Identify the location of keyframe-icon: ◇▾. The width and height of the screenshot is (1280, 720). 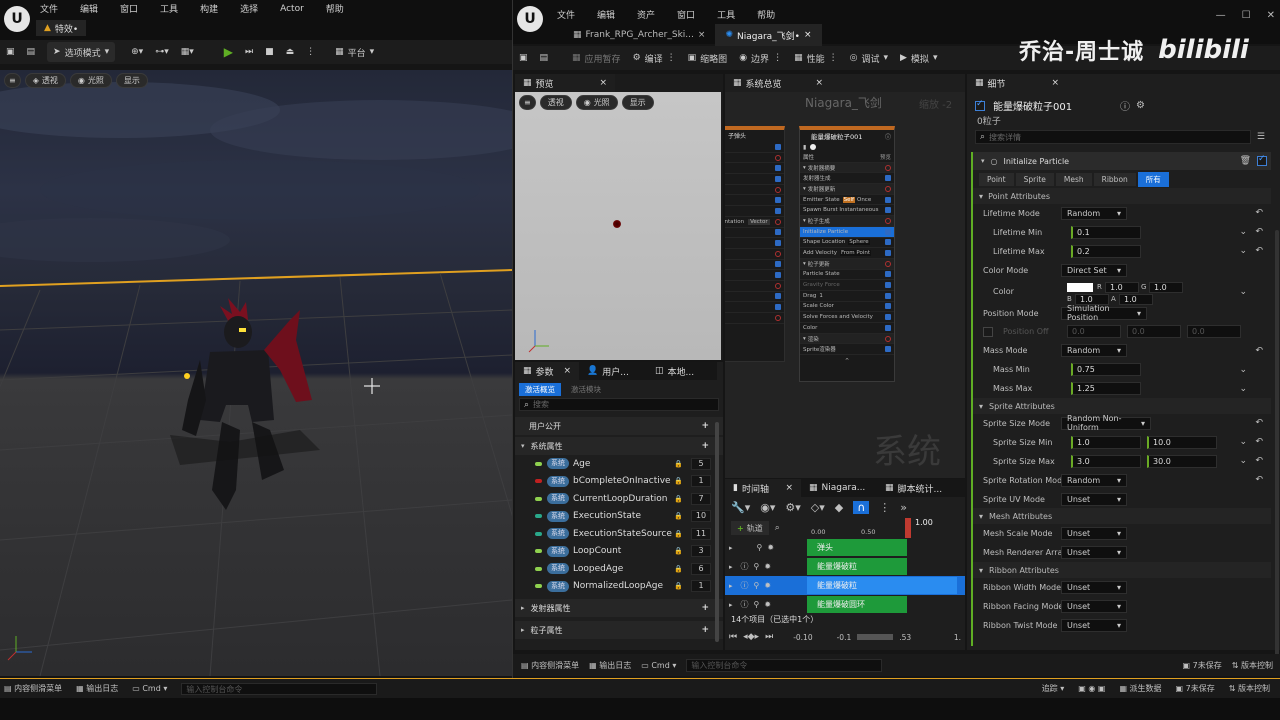
(818, 507).